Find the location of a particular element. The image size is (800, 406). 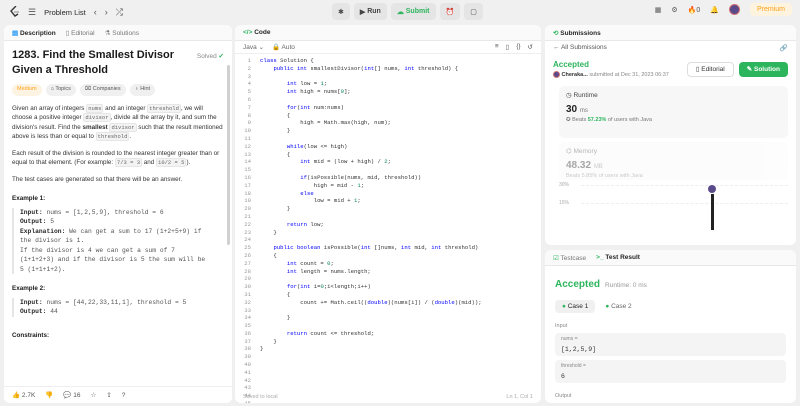

list-icon: ☰ is located at coordinates (32, 12).